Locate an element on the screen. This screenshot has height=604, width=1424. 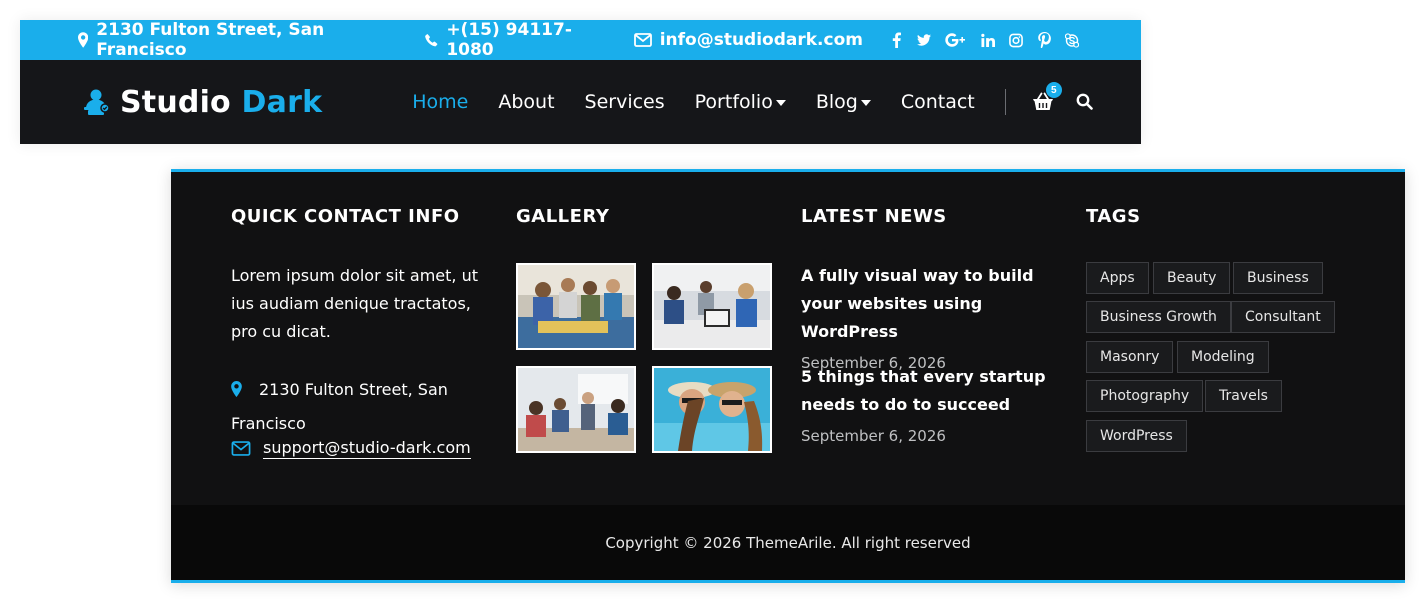
social-links is located at coordinates (984, 40).